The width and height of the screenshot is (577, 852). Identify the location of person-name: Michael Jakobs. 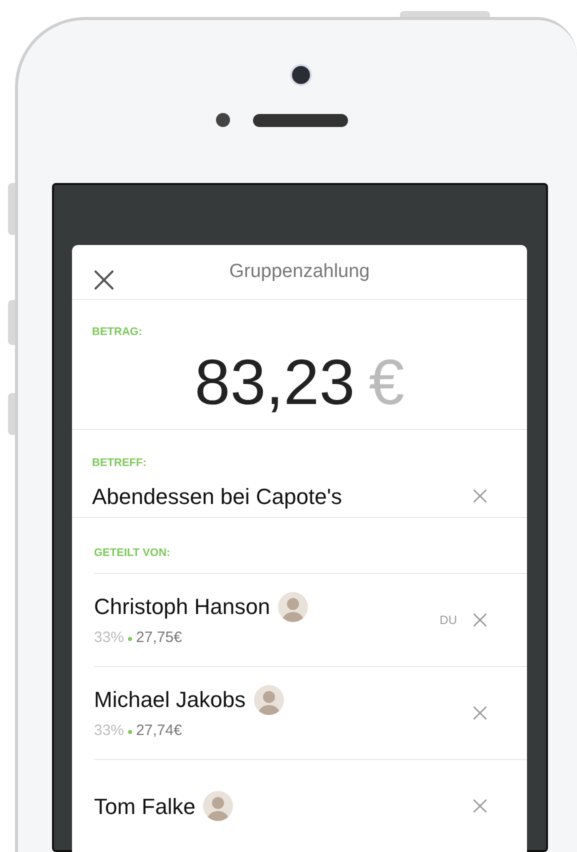
(170, 700).